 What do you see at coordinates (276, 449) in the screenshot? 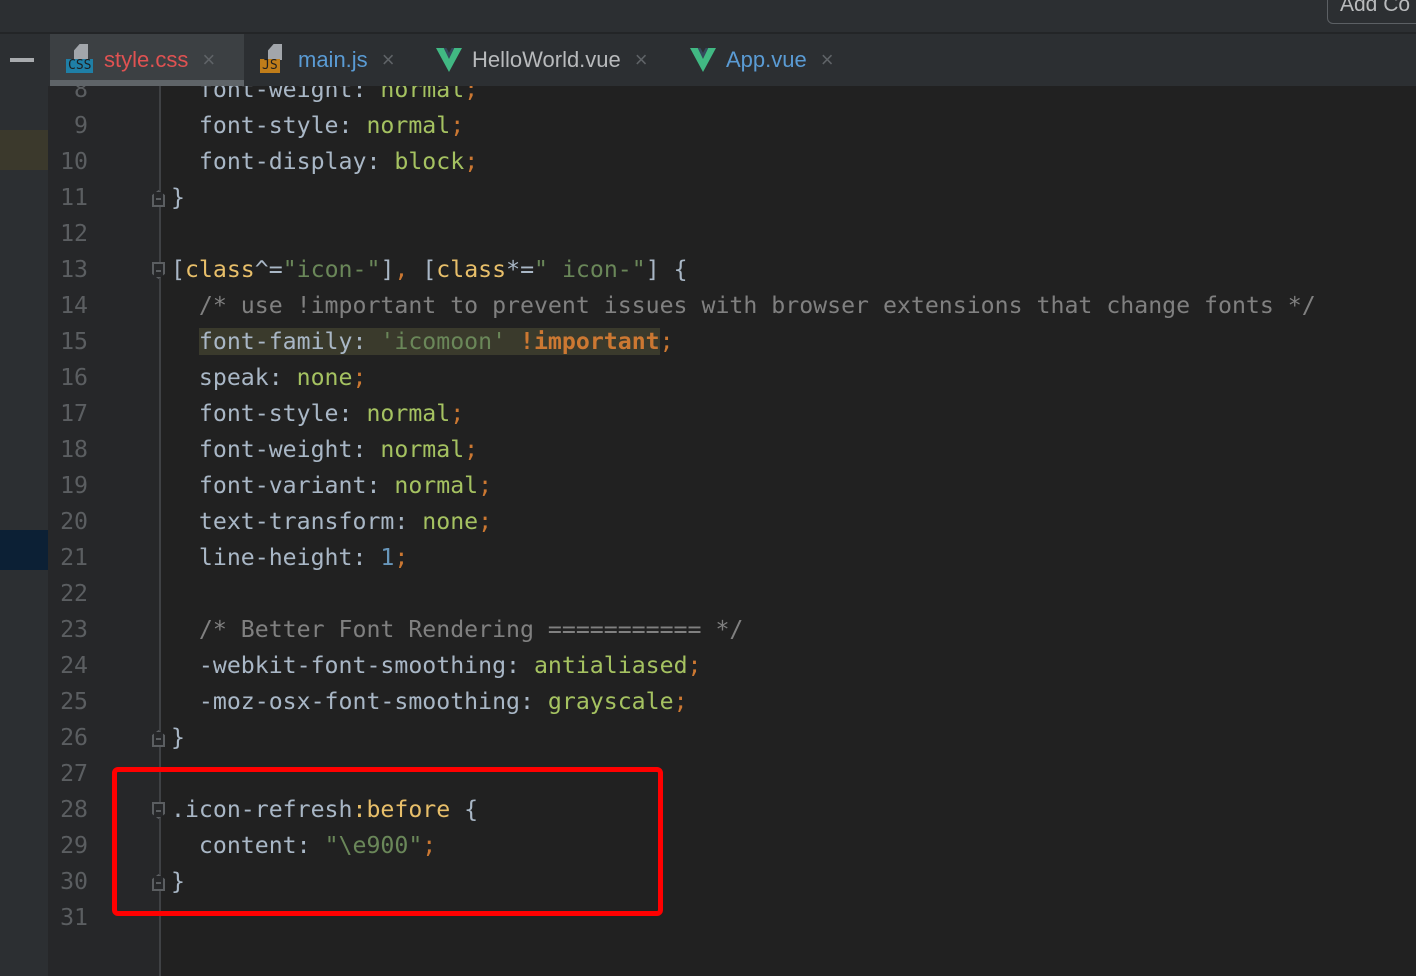
I see `code-token: font-weight:` at bounding box center [276, 449].